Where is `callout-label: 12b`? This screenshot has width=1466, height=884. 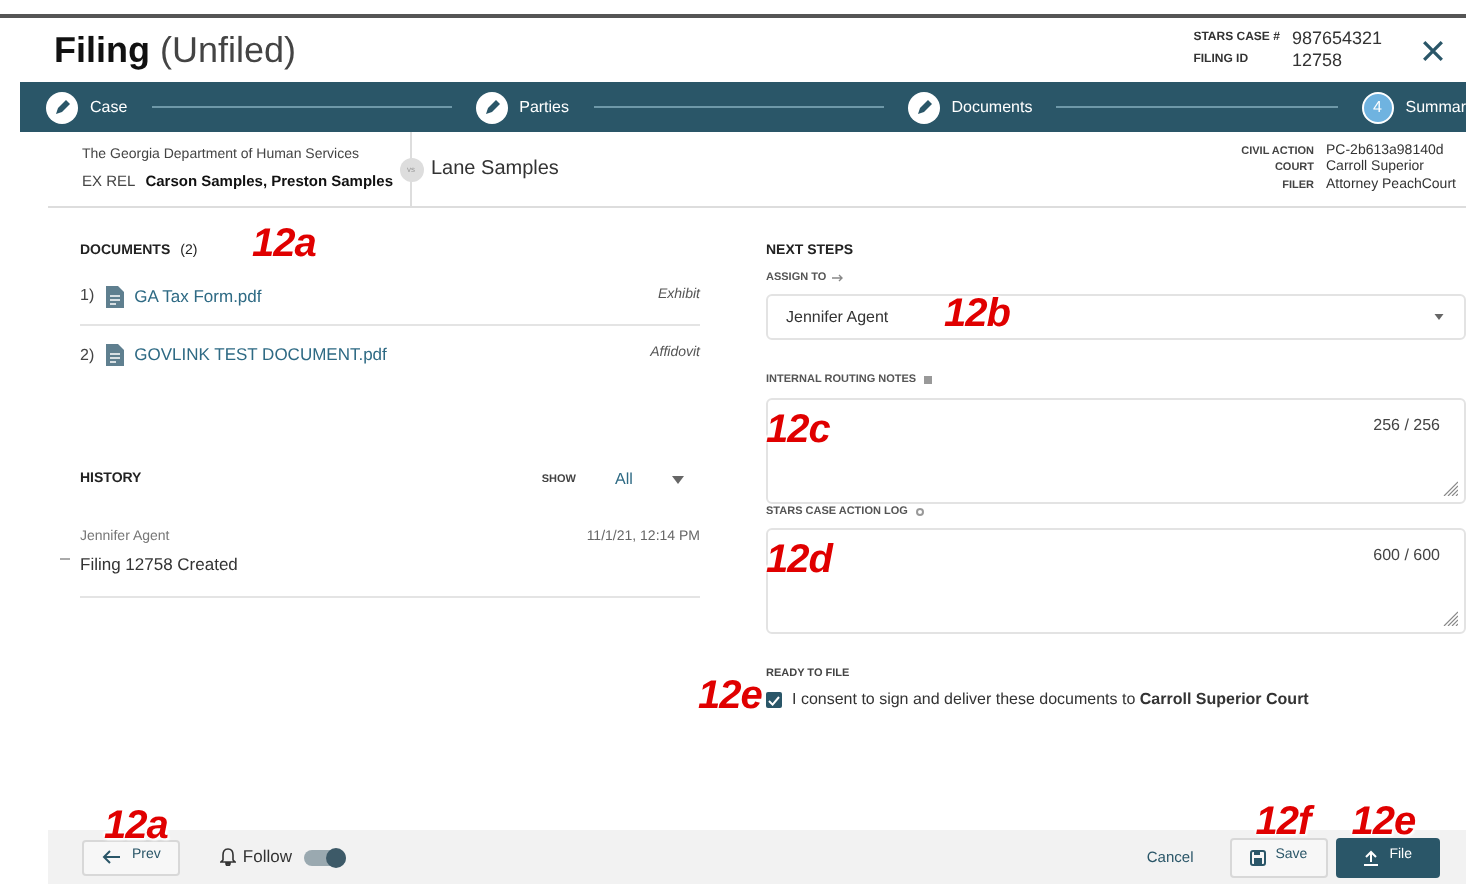 callout-label: 12b is located at coordinates (977, 314).